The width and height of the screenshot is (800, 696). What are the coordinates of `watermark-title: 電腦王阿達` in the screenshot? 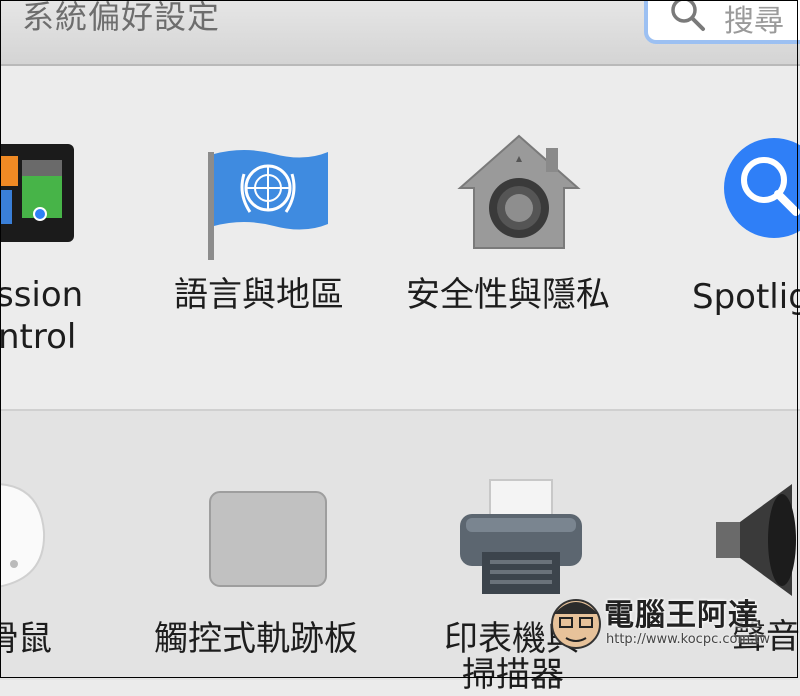 It's located at (681, 615).